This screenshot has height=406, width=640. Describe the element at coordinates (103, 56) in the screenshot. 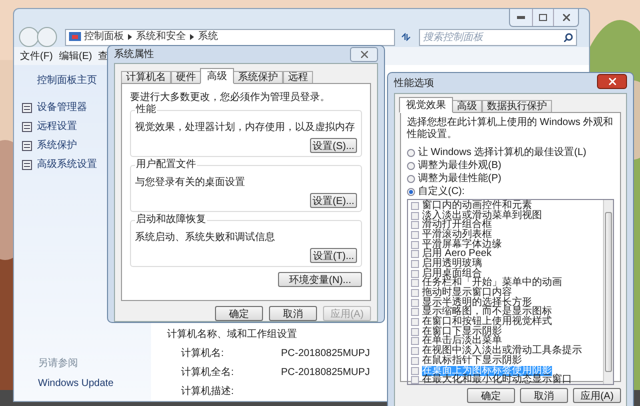

I see `menu-item: 查` at that location.